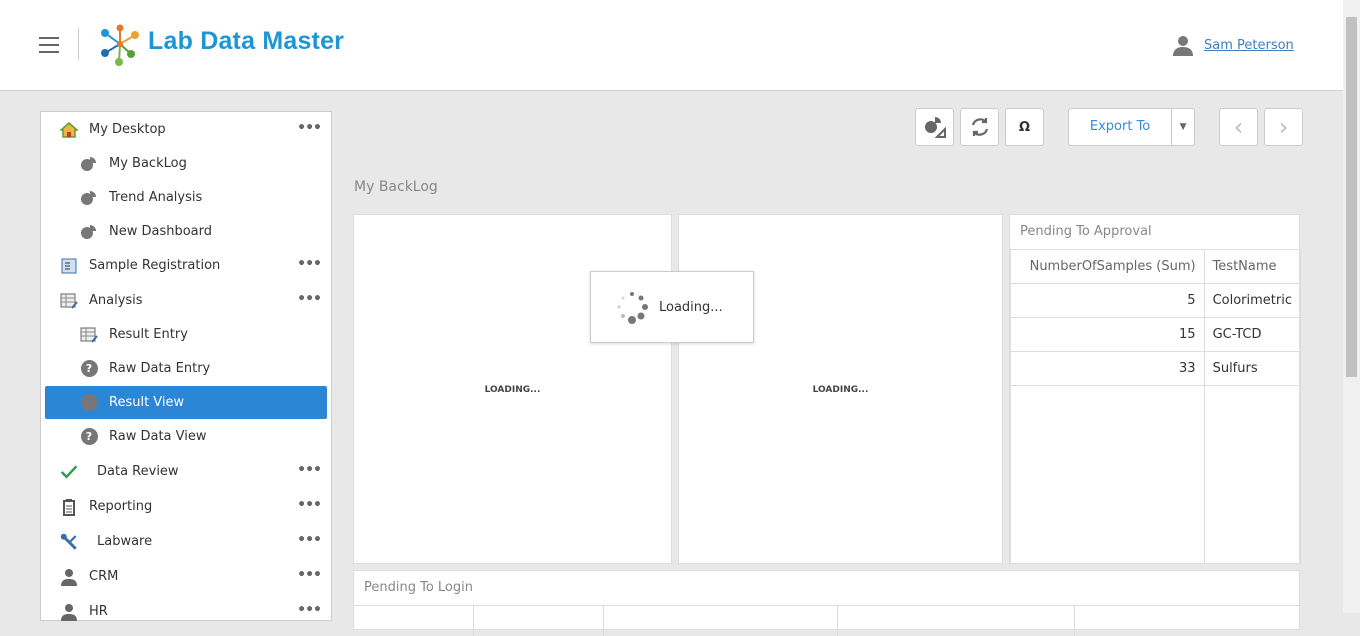 The height and width of the screenshot is (636, 1360). I want to click on cell: Colorimetric, so click(1252, 300).